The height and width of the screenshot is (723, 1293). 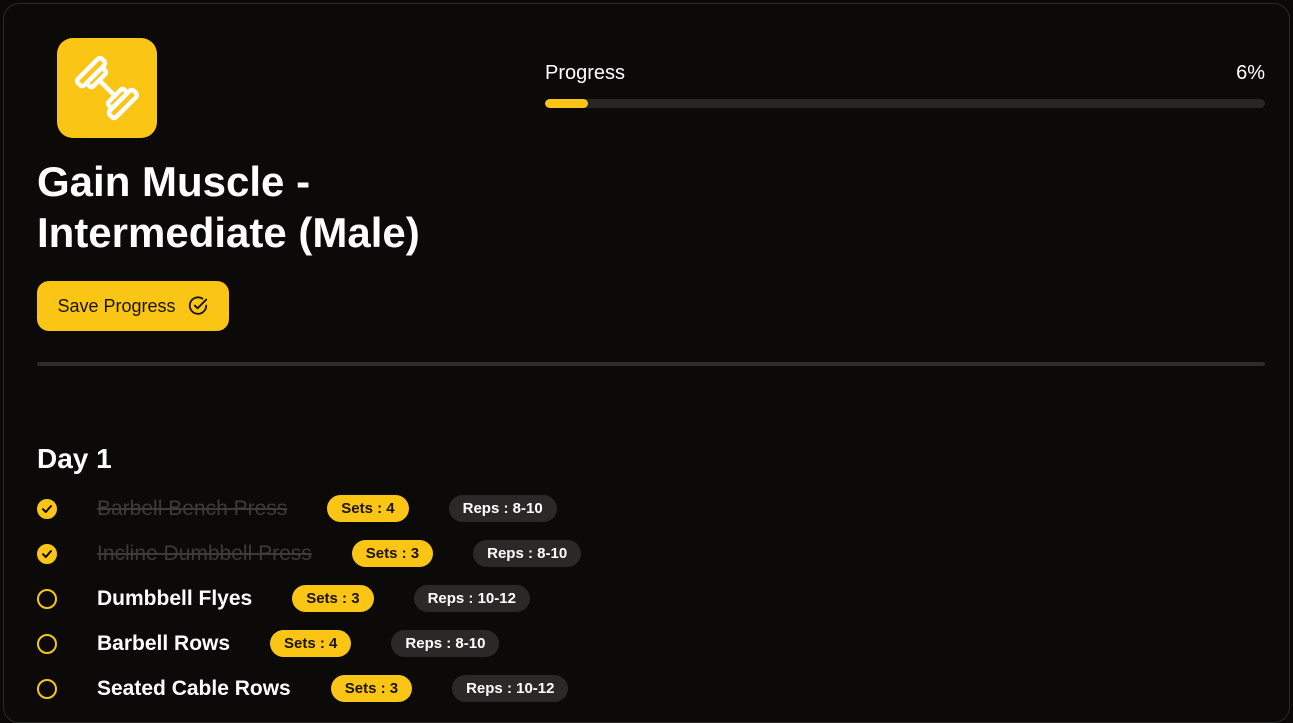 What do you see at coordinates (1250, 73) in the screenshot?
I see `progress-percent: 6%` at bounding box center [1250, 73].